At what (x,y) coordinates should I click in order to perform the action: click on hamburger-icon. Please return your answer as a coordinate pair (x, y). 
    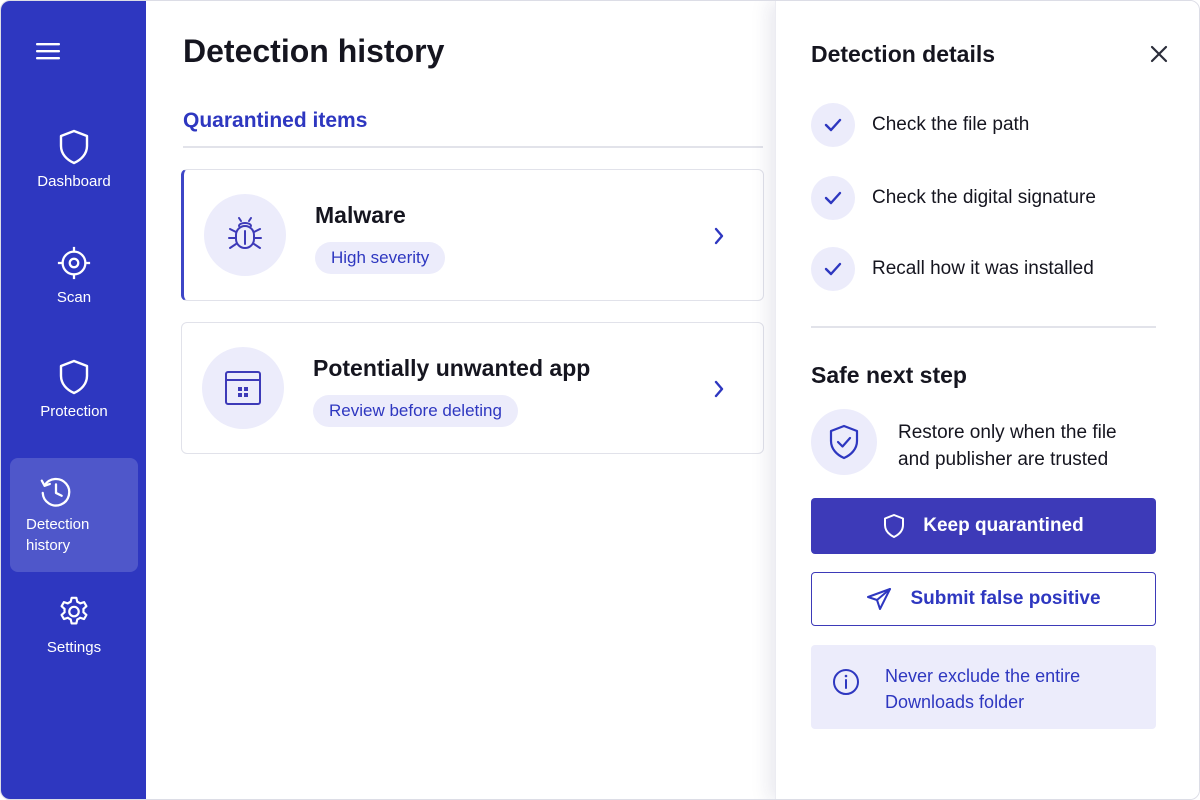
    Looking at the image, I should click on (48, 51).